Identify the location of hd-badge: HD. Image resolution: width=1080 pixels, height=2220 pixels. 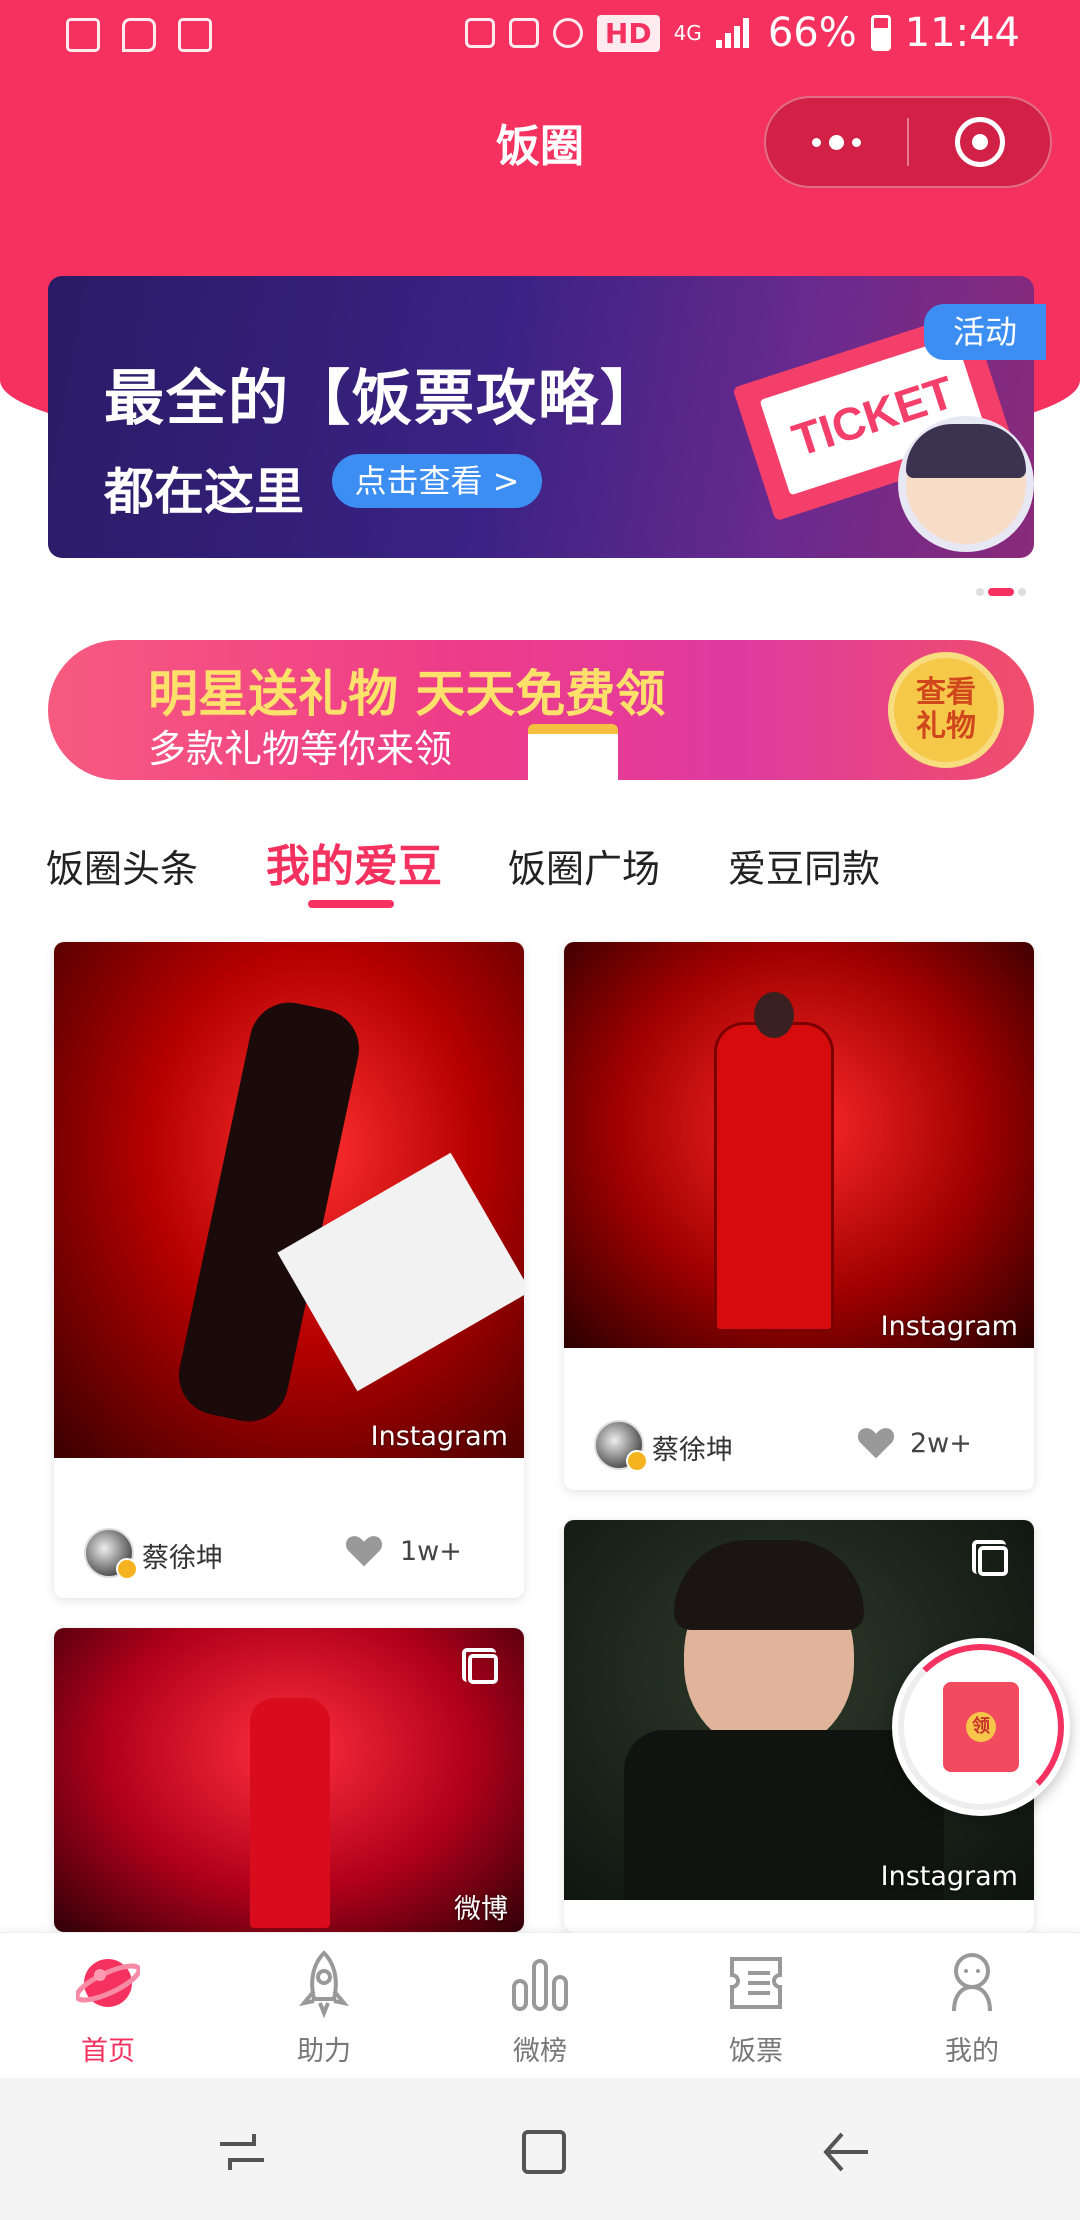
(628, 33).